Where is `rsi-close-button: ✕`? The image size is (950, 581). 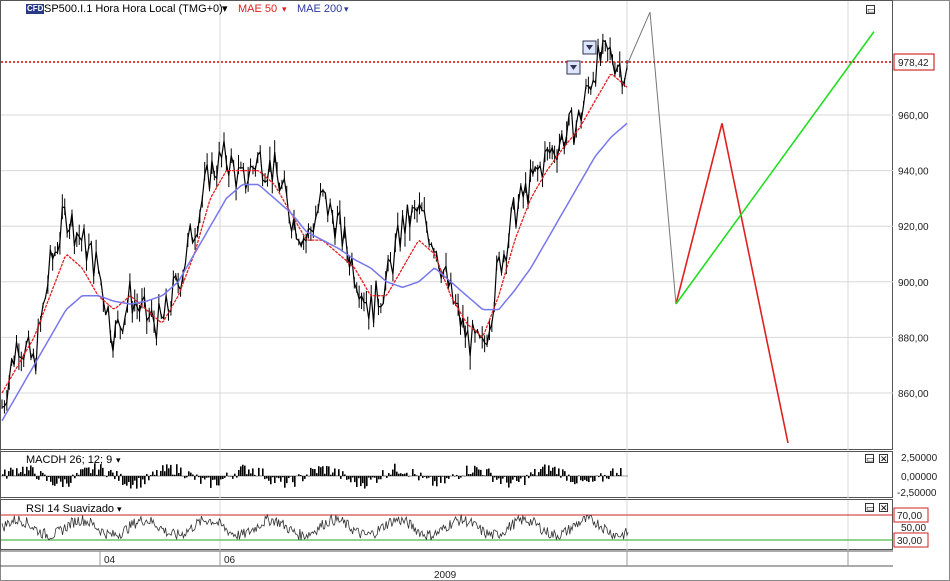
rsi-close-button: ✕ is located at coordinates (883, 508).